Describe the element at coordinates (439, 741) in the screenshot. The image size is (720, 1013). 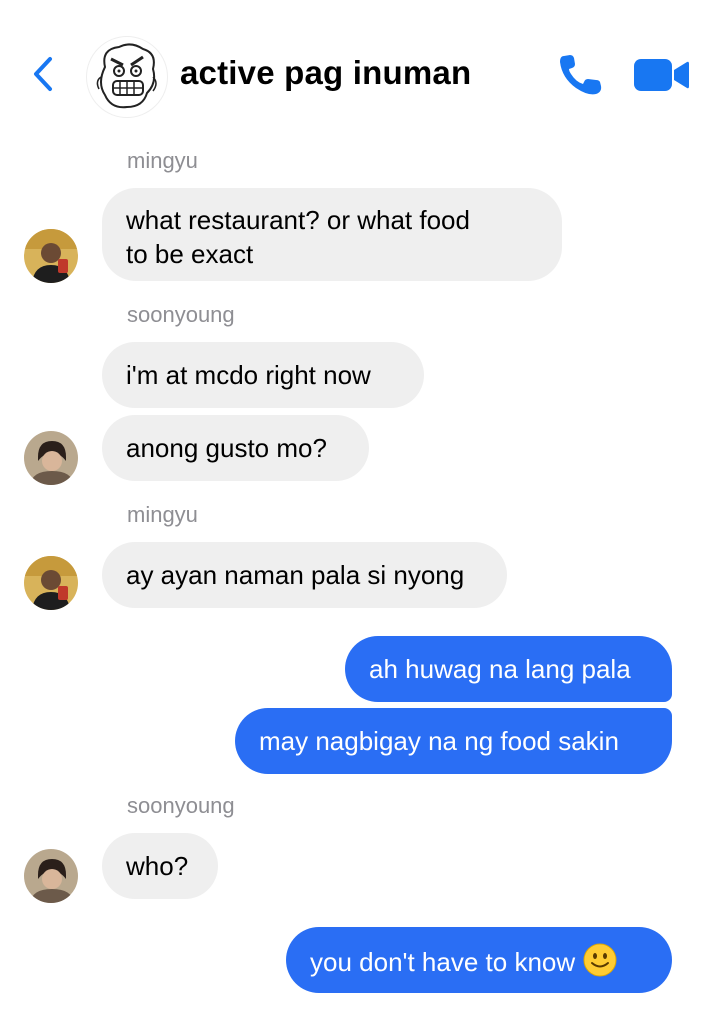
I see `message-text: may nagbigay na ng food sakin` at that location.